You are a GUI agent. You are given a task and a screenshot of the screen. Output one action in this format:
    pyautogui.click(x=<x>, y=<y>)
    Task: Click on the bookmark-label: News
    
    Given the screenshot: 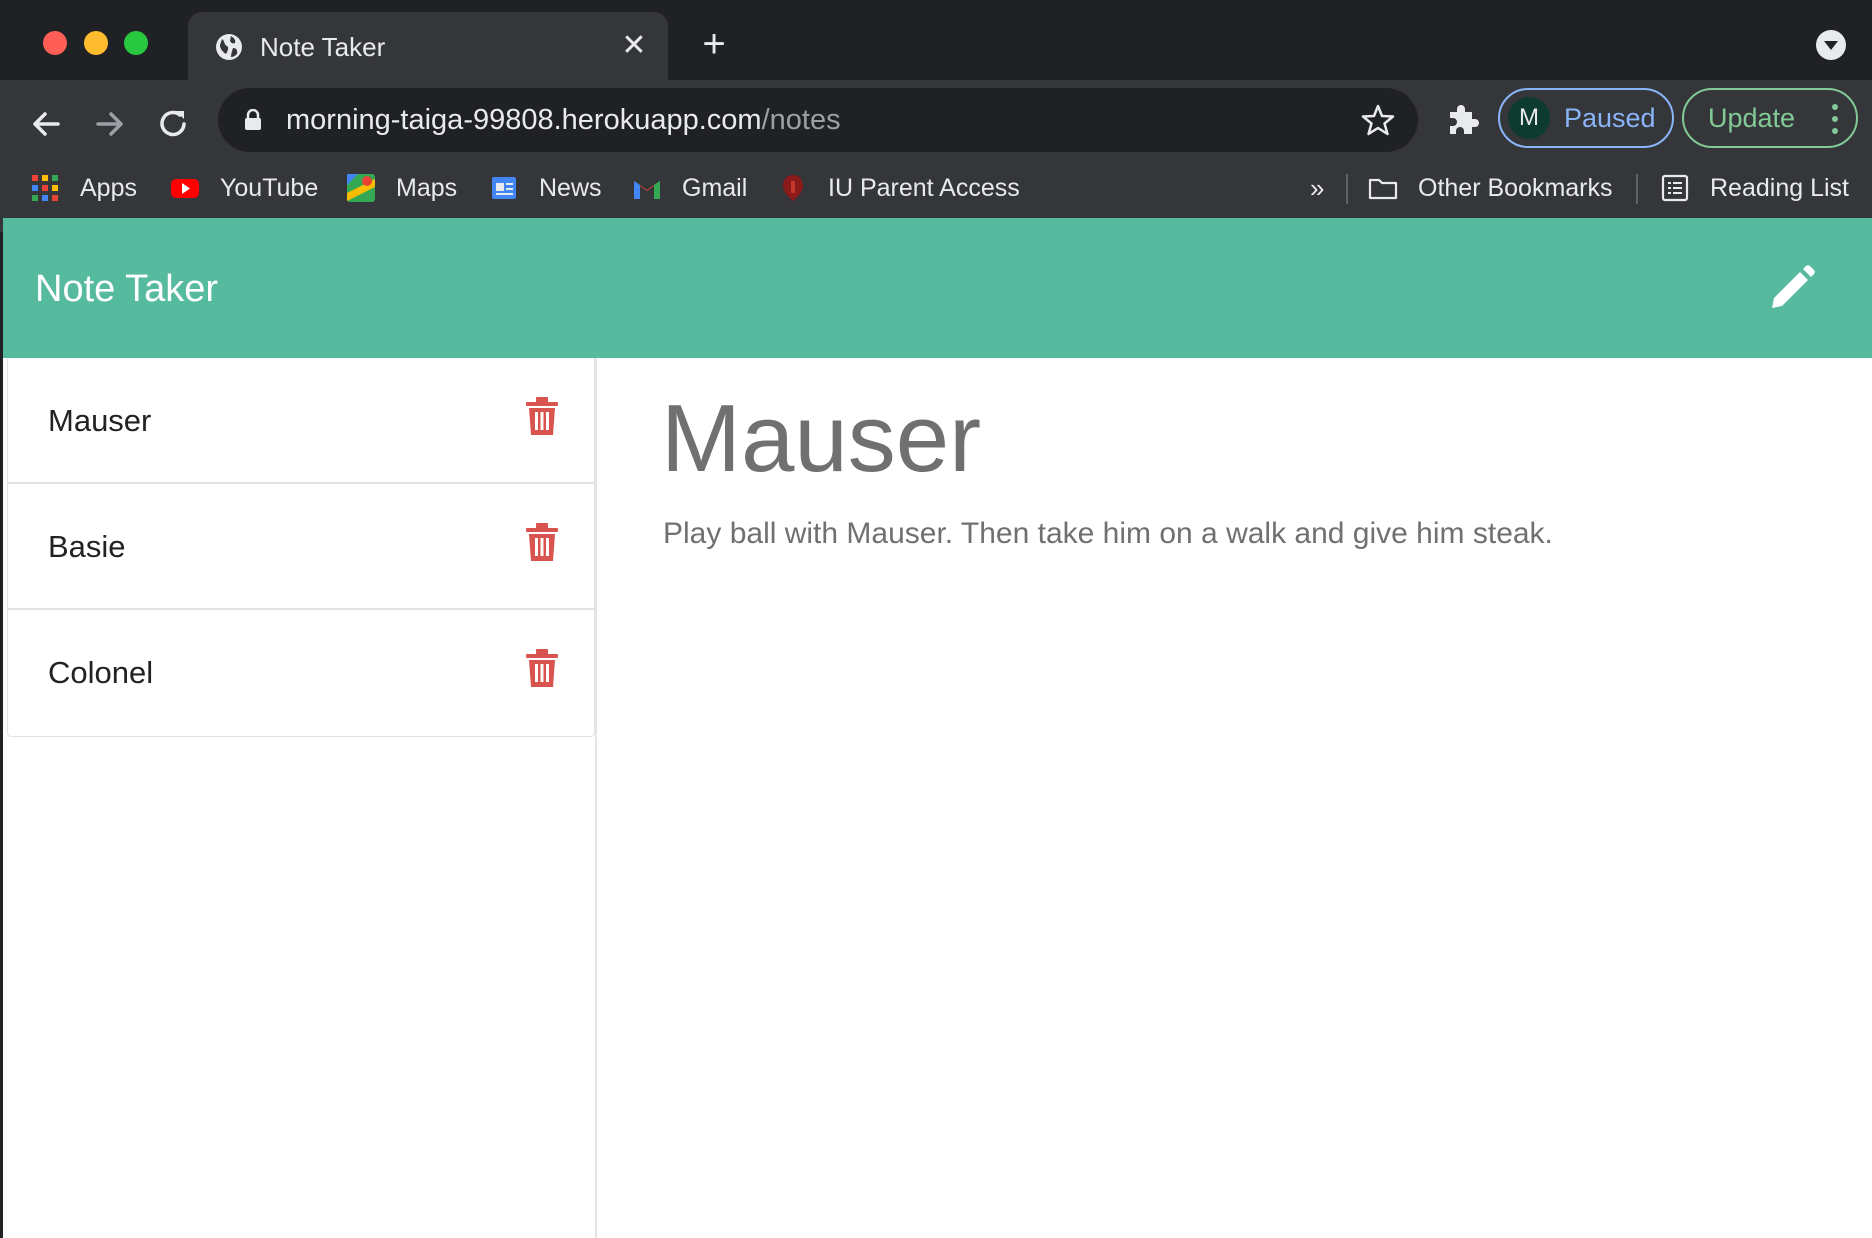 What is the action you would take?
    pyautogui.click(x=570, y=187)
    